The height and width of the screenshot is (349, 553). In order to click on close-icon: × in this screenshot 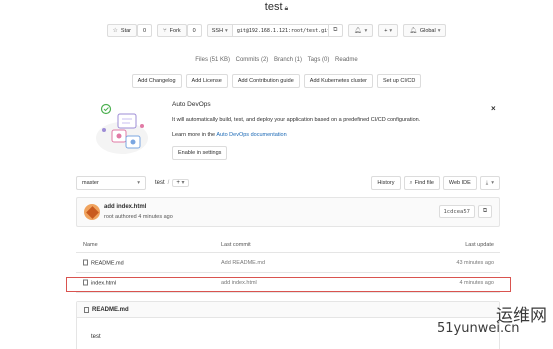, I will do `click(493, 108)`.